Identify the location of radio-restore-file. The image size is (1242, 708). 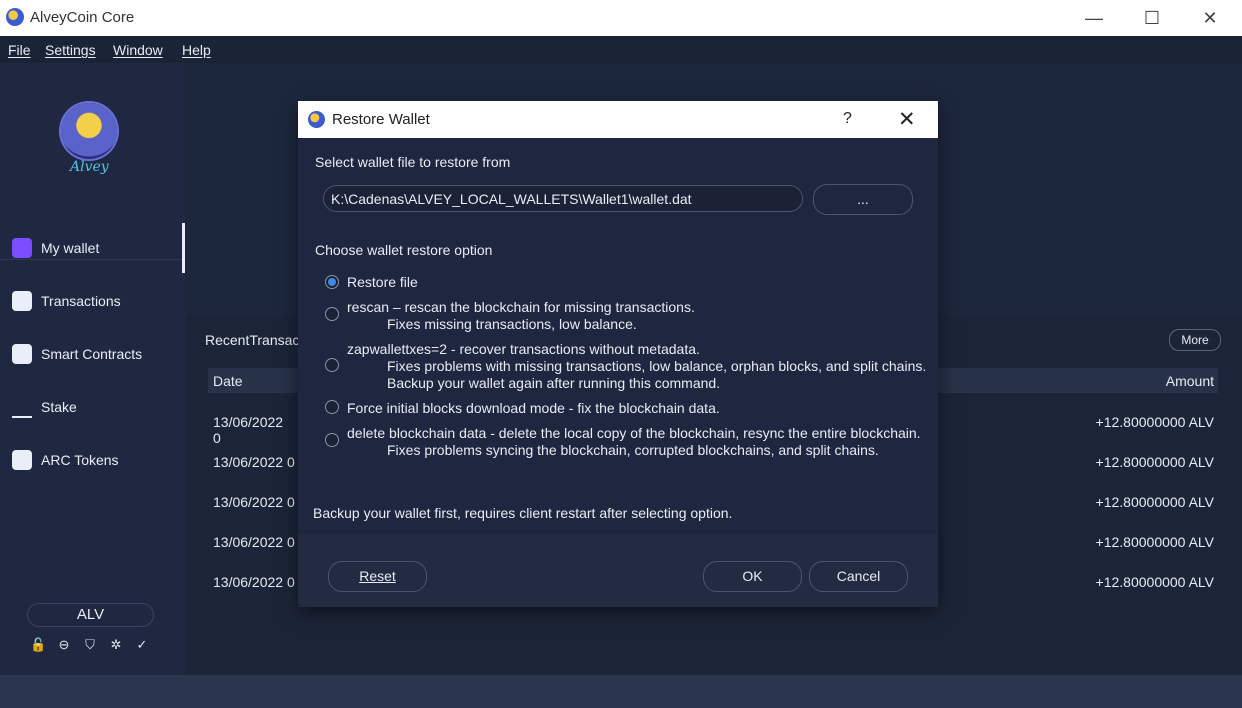
(332, 282).